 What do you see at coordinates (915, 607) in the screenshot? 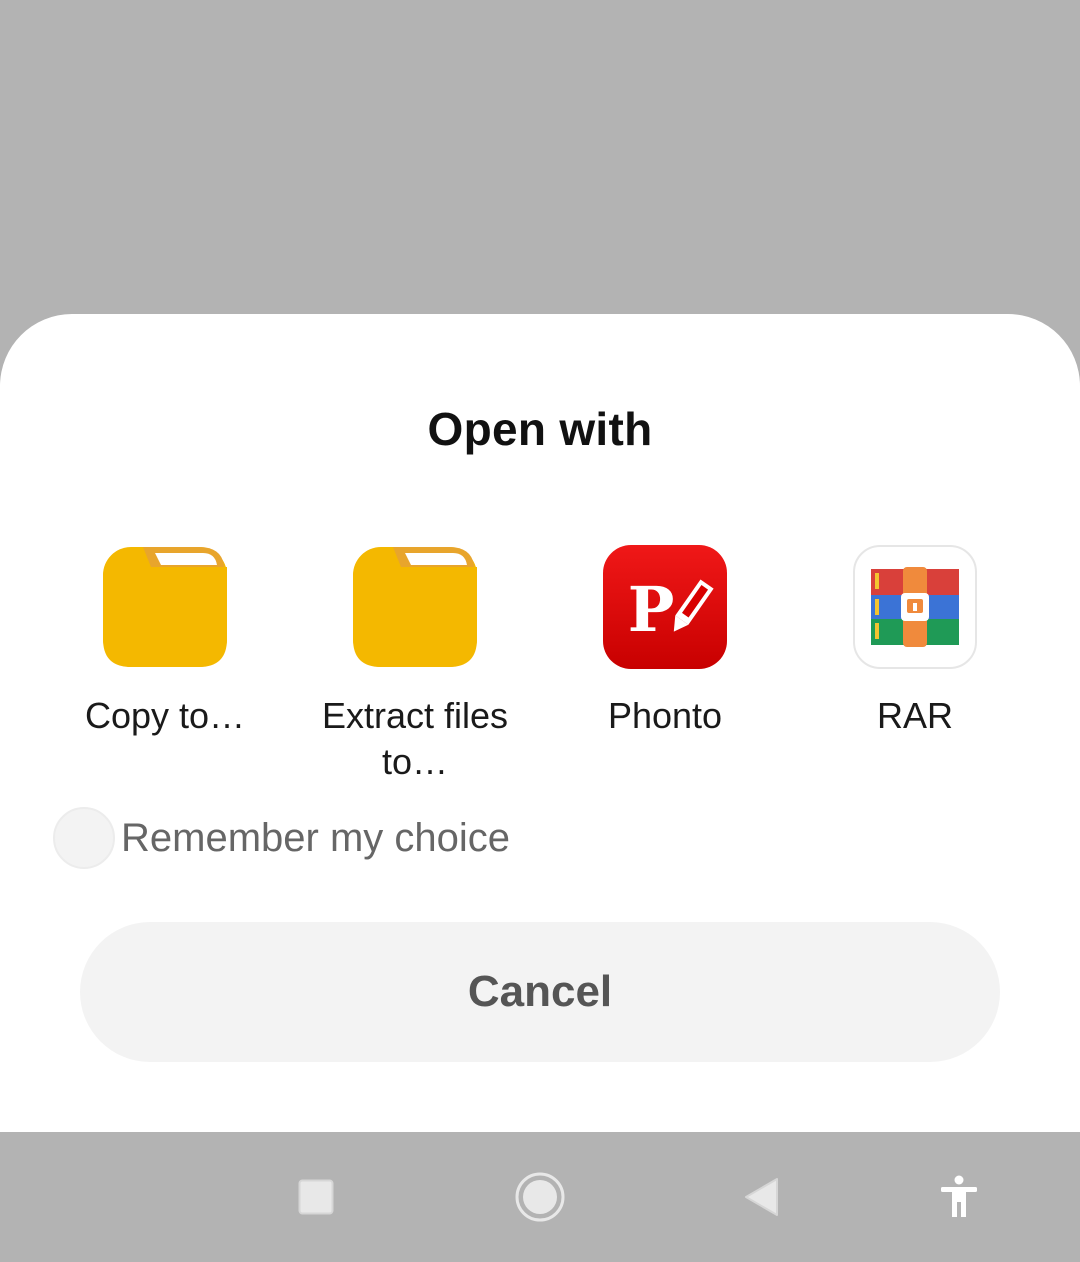
I see `rar-app-icon` at bounding box center [915, 607].